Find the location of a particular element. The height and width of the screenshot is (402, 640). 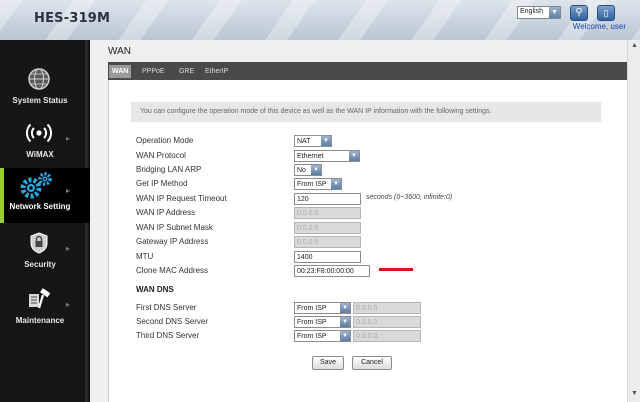

sidebar-item-security: Security ▸ is located at coordinates (45, 253).